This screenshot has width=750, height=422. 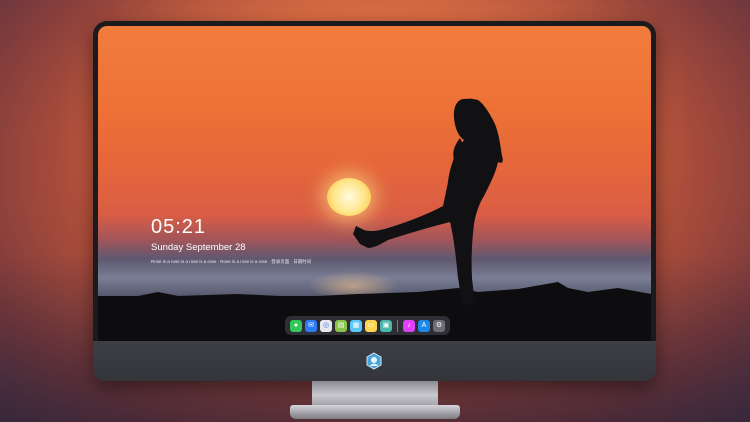 What do you see at coordinates (341, 325) in the screenshot?
I see `finder-icon: ▤` at bounding box center [341, 325].